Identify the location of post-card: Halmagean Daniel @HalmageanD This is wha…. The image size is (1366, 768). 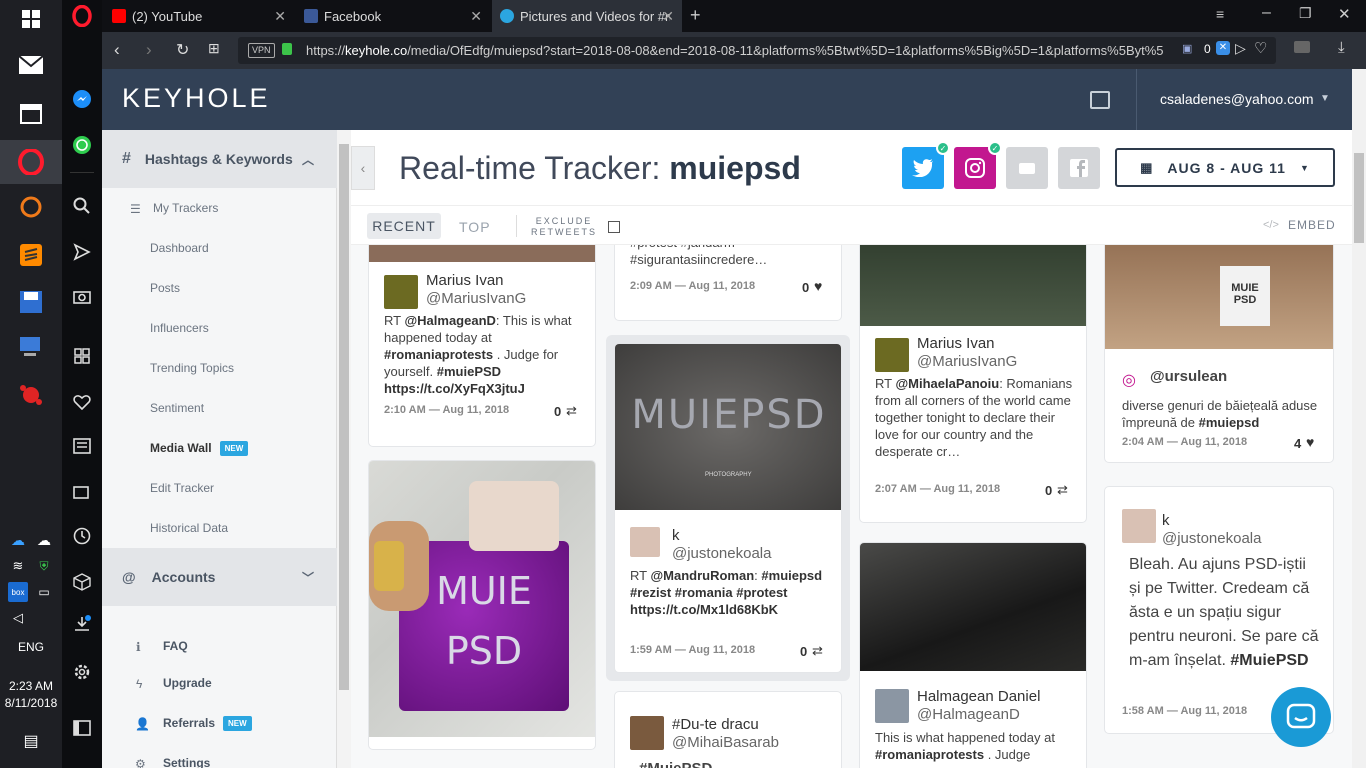
(973, 655).